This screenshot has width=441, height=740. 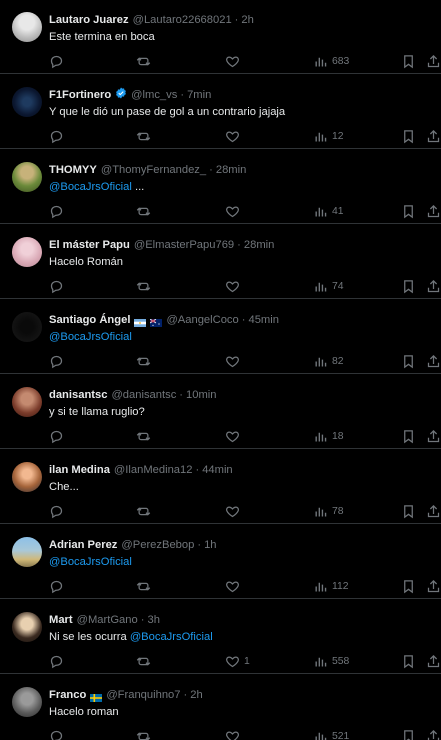 I want to click on timestamp: 7min, so click(x=199, y=95).